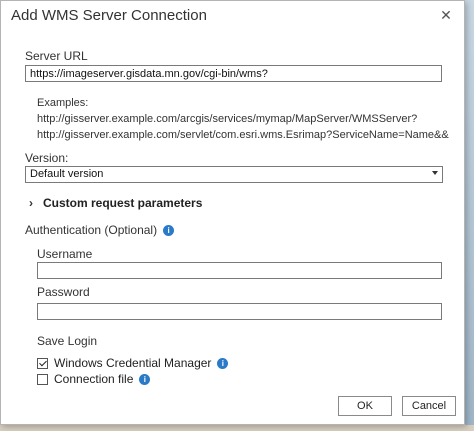  Describe the element at coordinates (365, 406) in the screenshot. I see `ok-button: OK` at that location.